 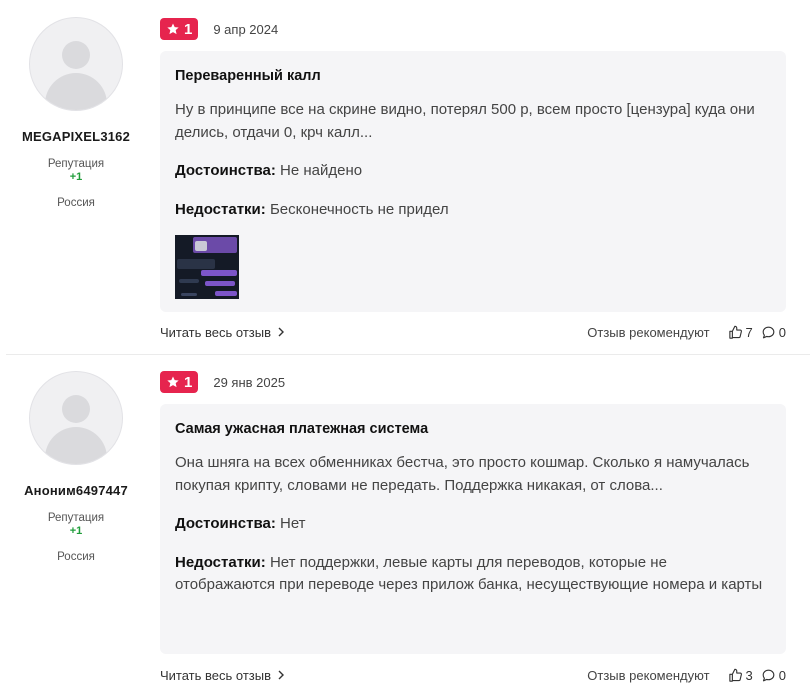 What do you see at coordinates (246, 29) in the screenshot?
I see `review-date: 9 апр 2024` at bounding box center [246, 29].